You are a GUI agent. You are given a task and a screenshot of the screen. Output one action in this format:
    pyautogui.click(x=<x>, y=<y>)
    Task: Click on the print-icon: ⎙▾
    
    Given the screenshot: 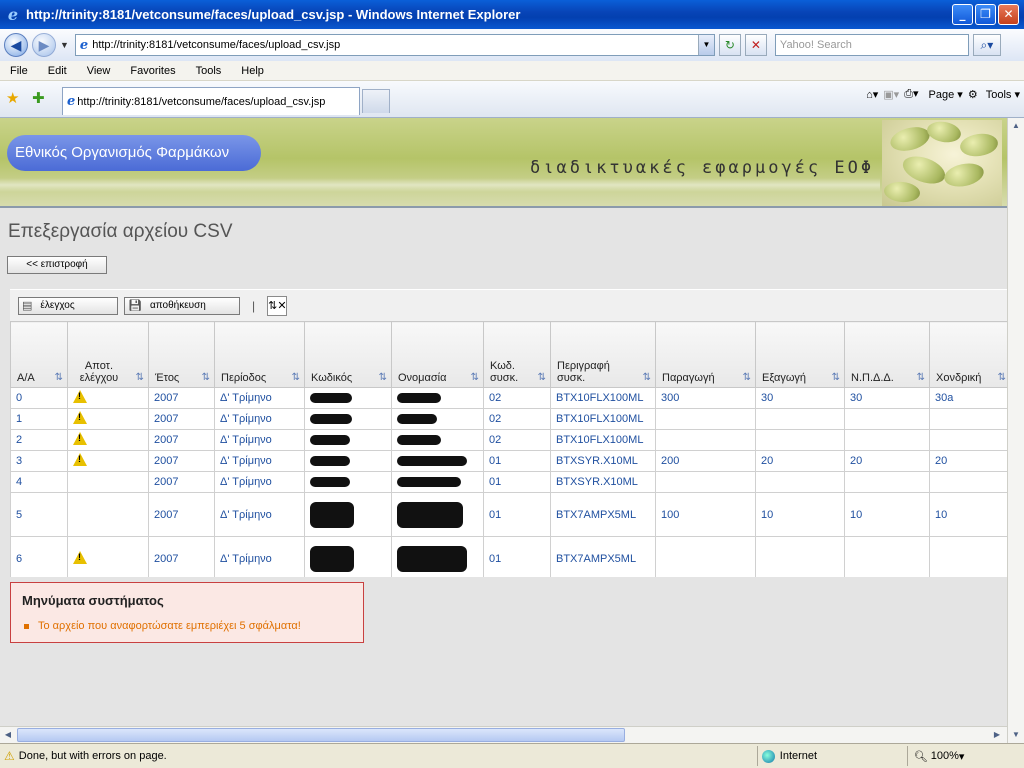 What is the action you would take?
    pyautogui.click(x=911, y=94)
    